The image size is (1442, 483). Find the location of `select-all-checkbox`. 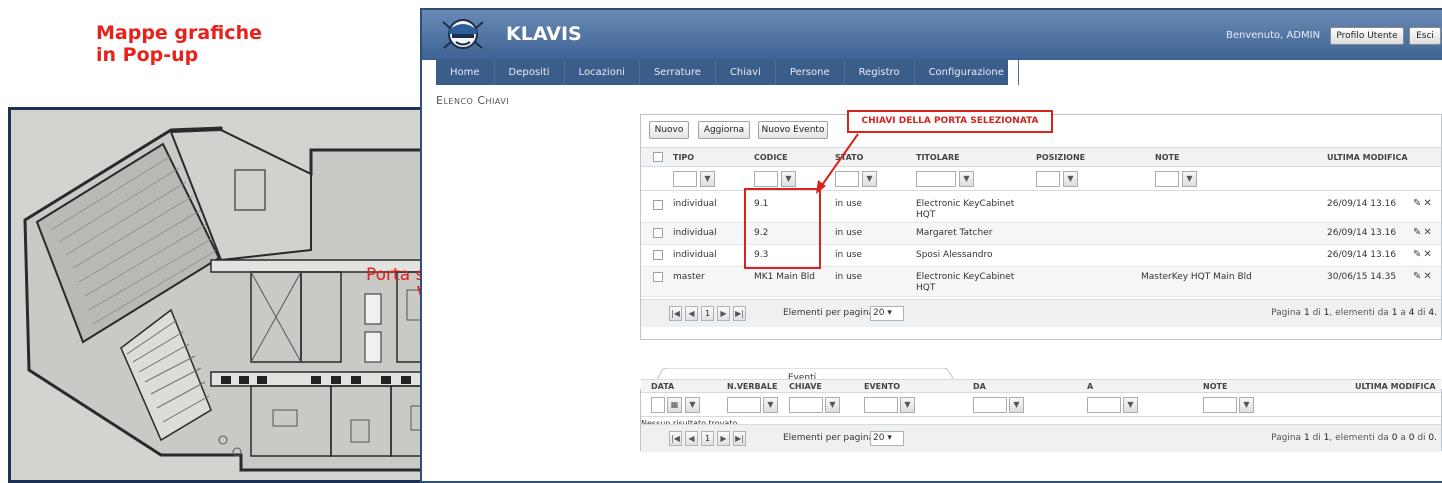

select-all-checkbox is located at coordinates (658, 157).